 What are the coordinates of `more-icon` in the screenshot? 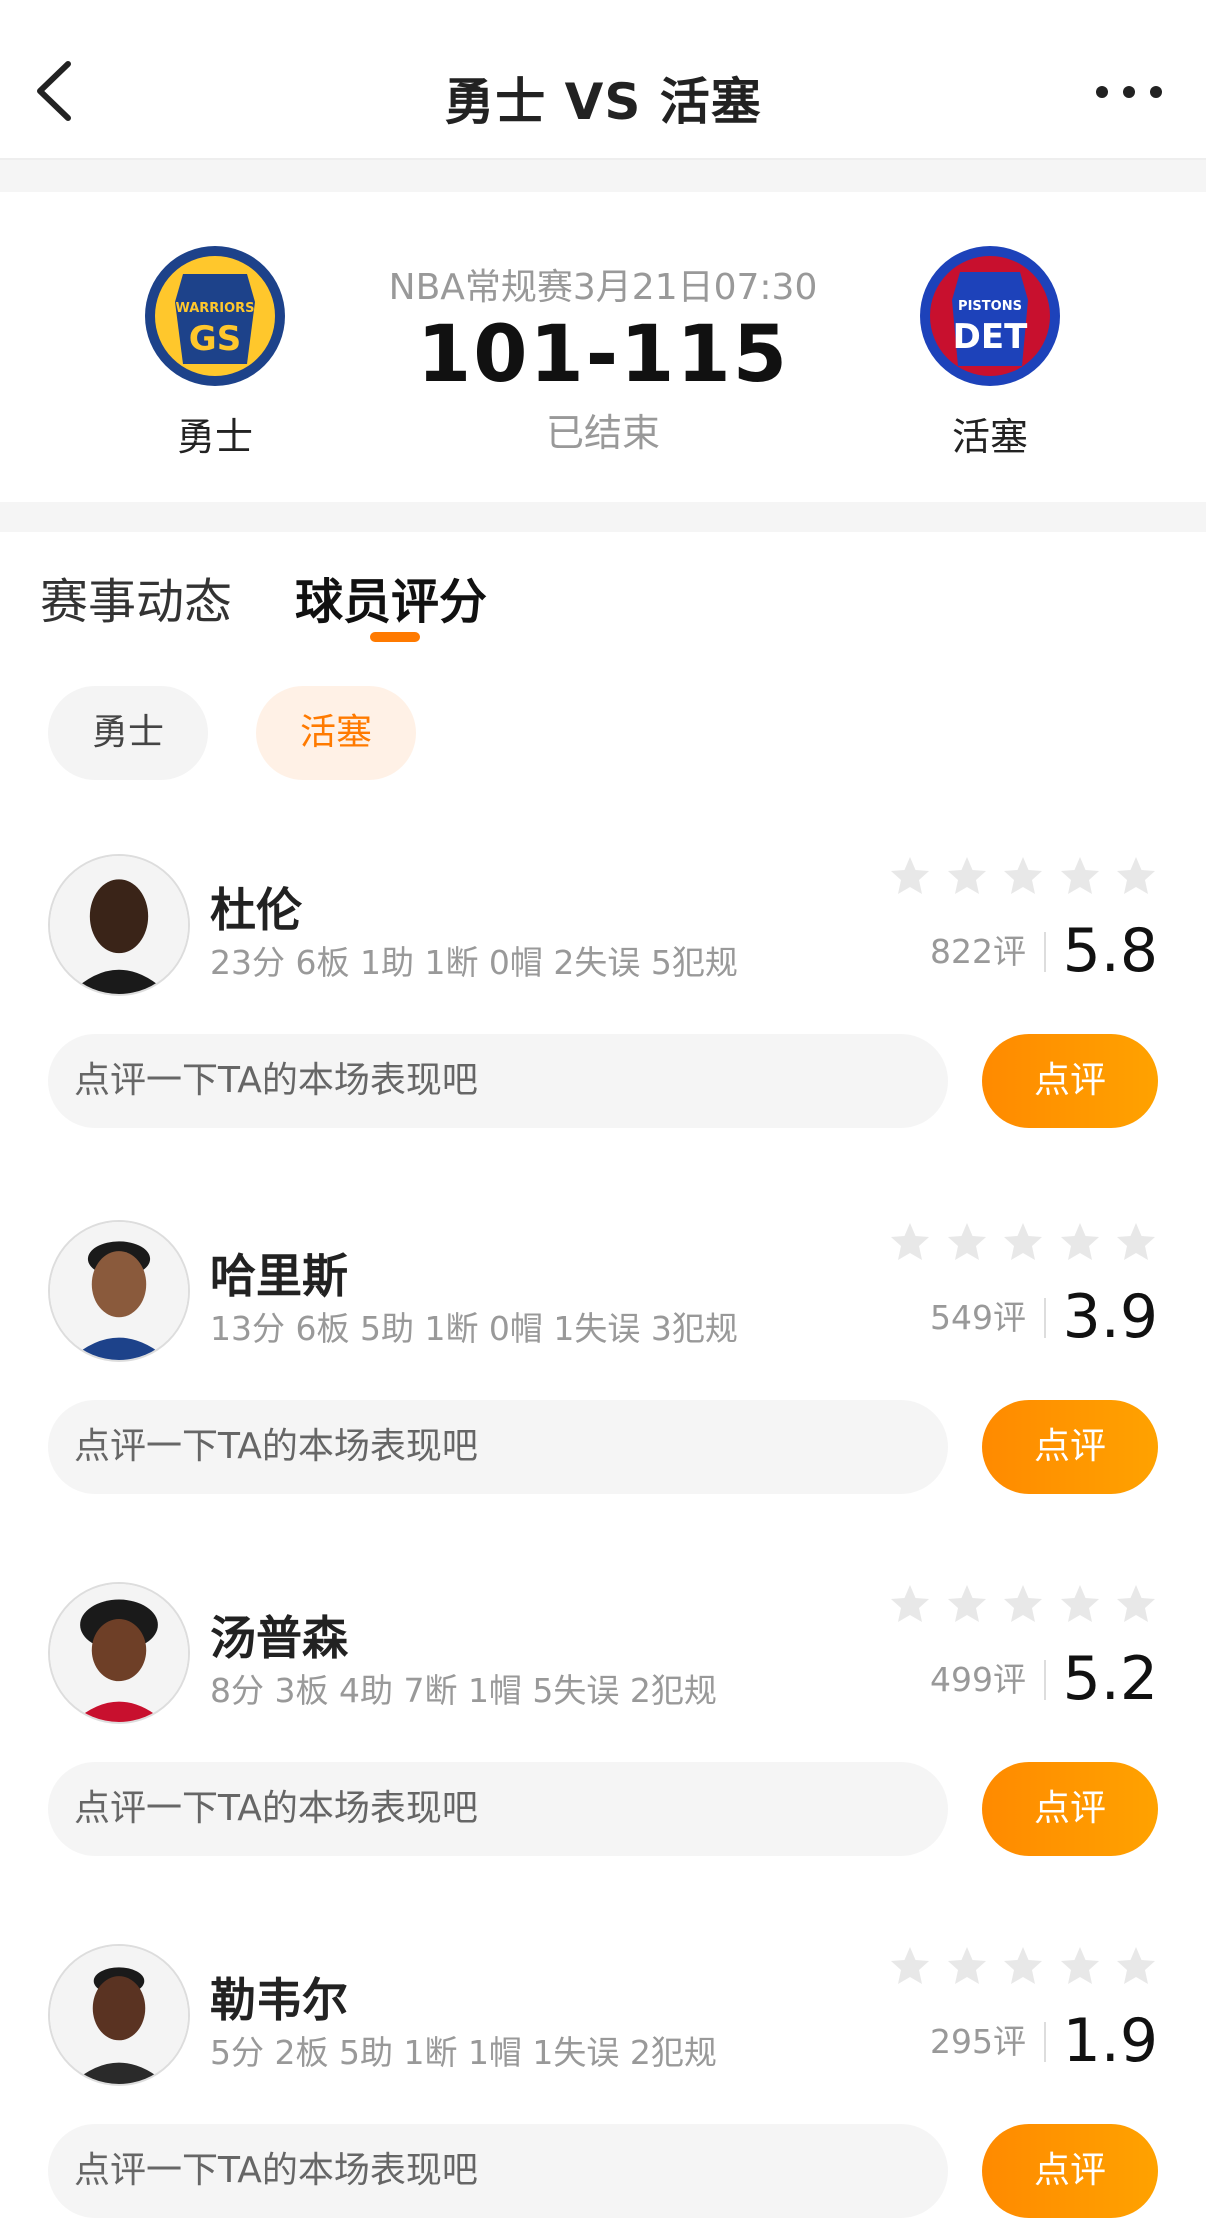 It's located at (1129, 92).